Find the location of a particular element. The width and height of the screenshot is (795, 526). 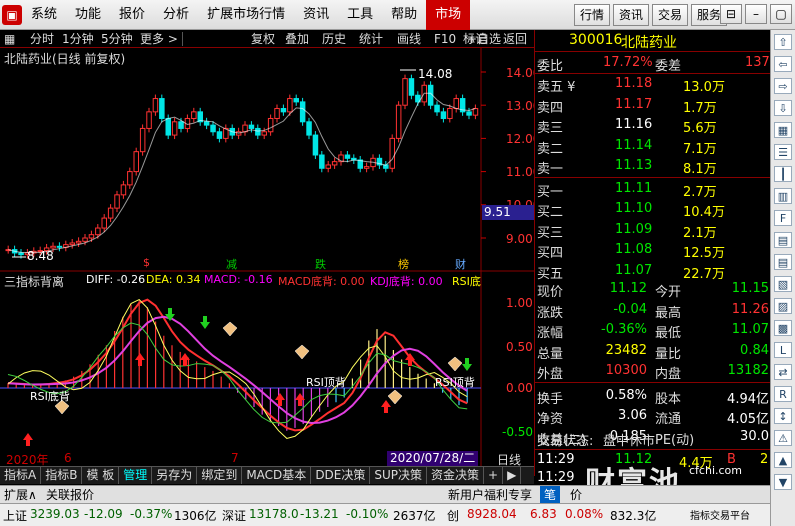

tab-price: 价 is located at coordinates (576, 495).